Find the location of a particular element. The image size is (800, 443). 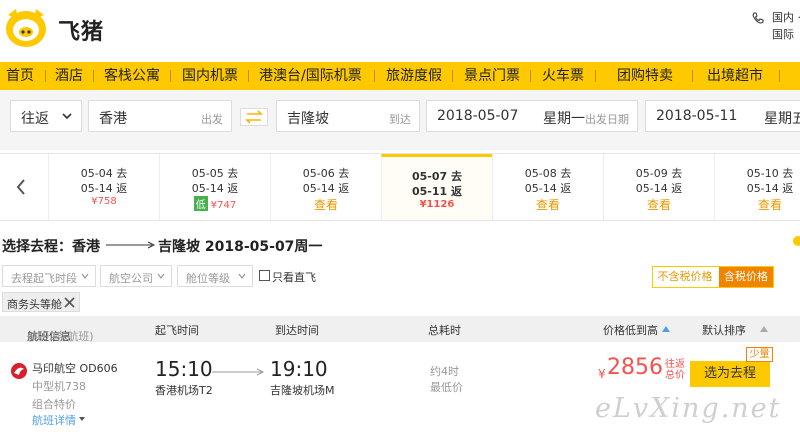

date-go: 05-10 去 is located at coordinates (770, 173).